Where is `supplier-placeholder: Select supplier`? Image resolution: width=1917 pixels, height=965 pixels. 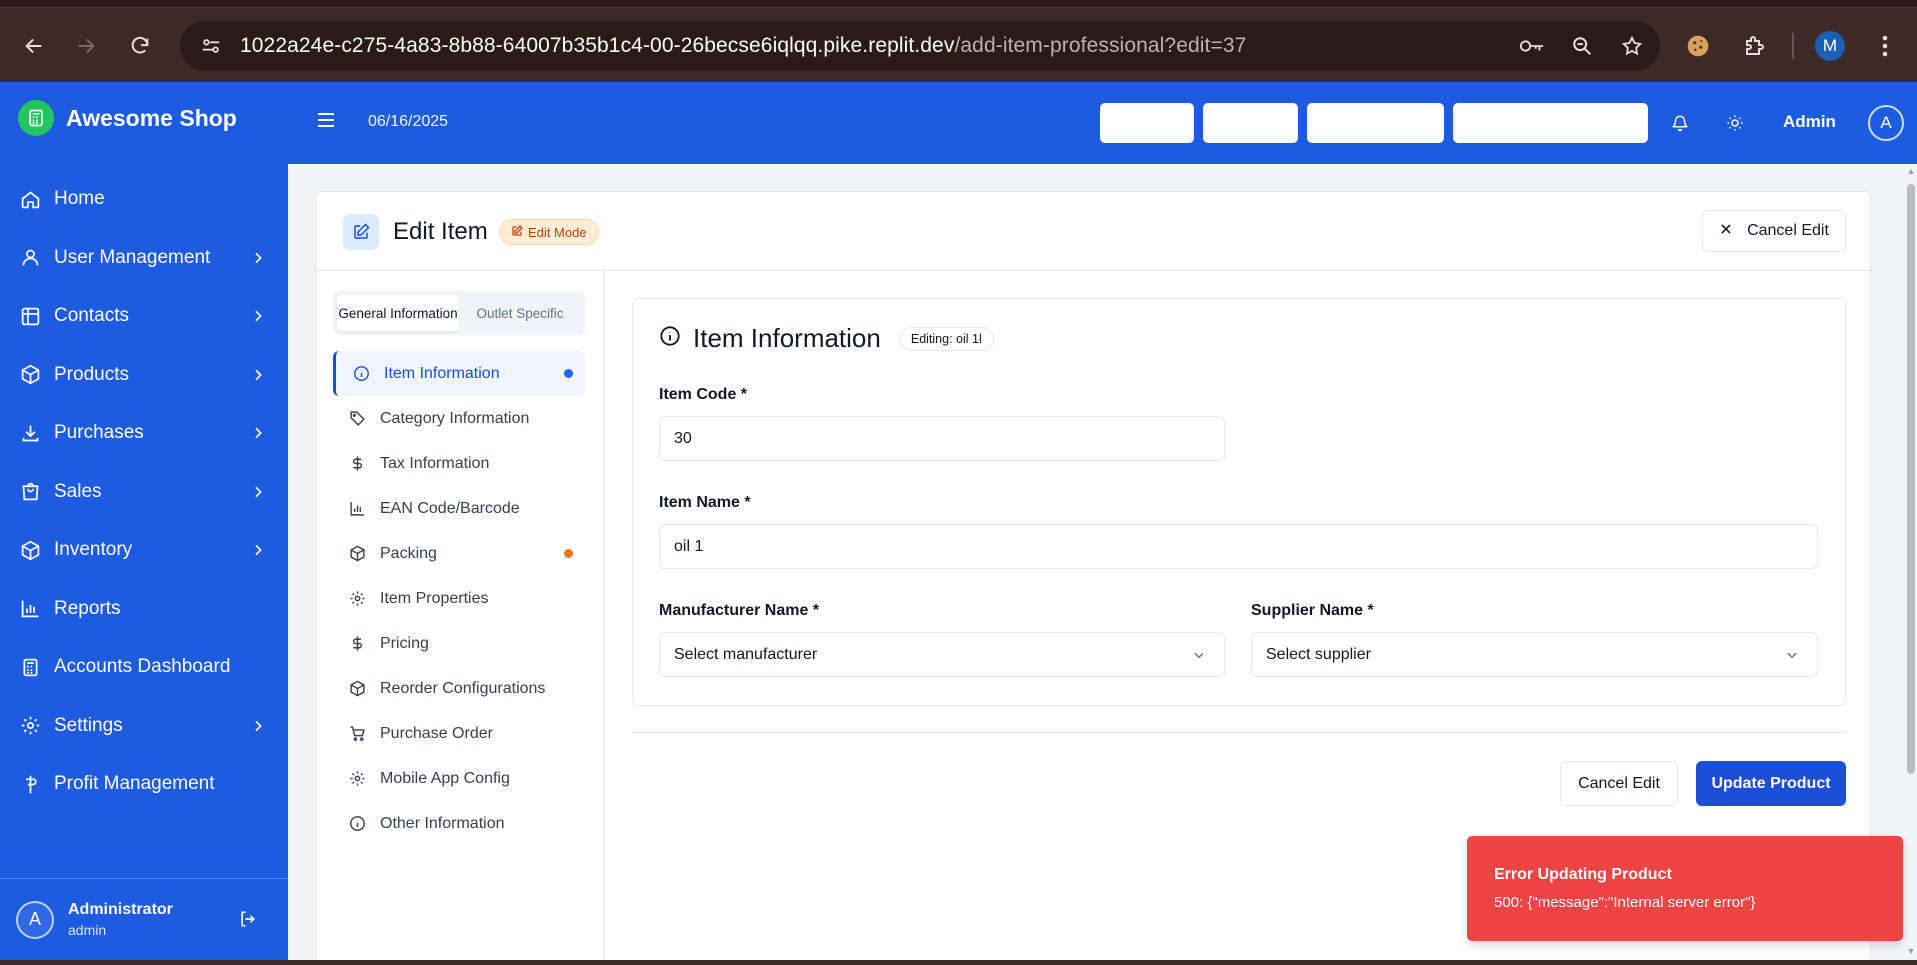
supplier-placeholder: Select supplier is located at coordinates (1318, 654).